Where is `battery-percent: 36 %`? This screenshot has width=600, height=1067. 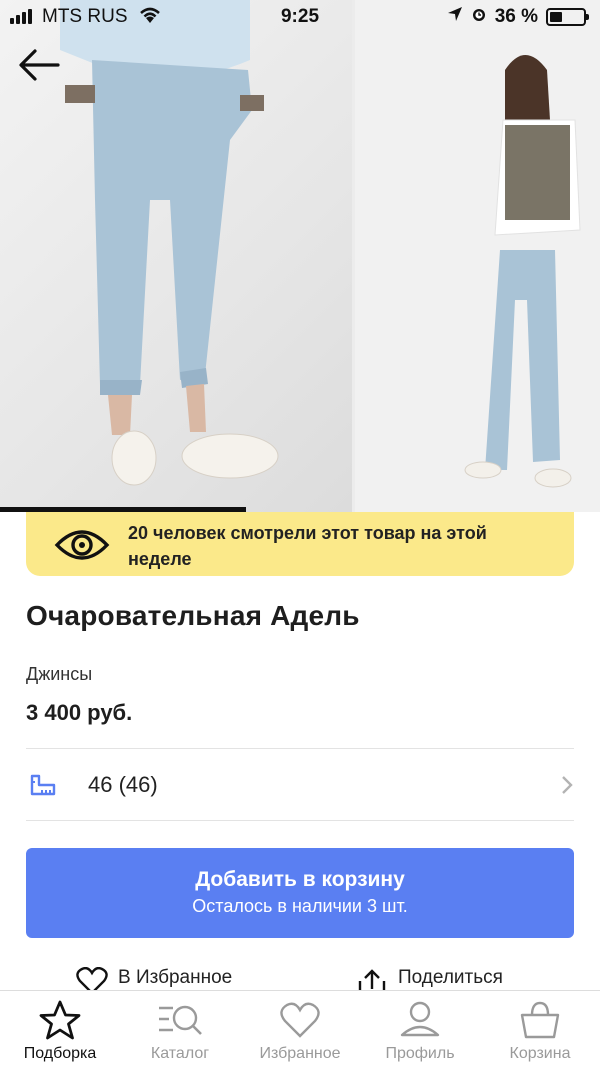
battery-percent: 36 % is located at coordinates (516, 16).